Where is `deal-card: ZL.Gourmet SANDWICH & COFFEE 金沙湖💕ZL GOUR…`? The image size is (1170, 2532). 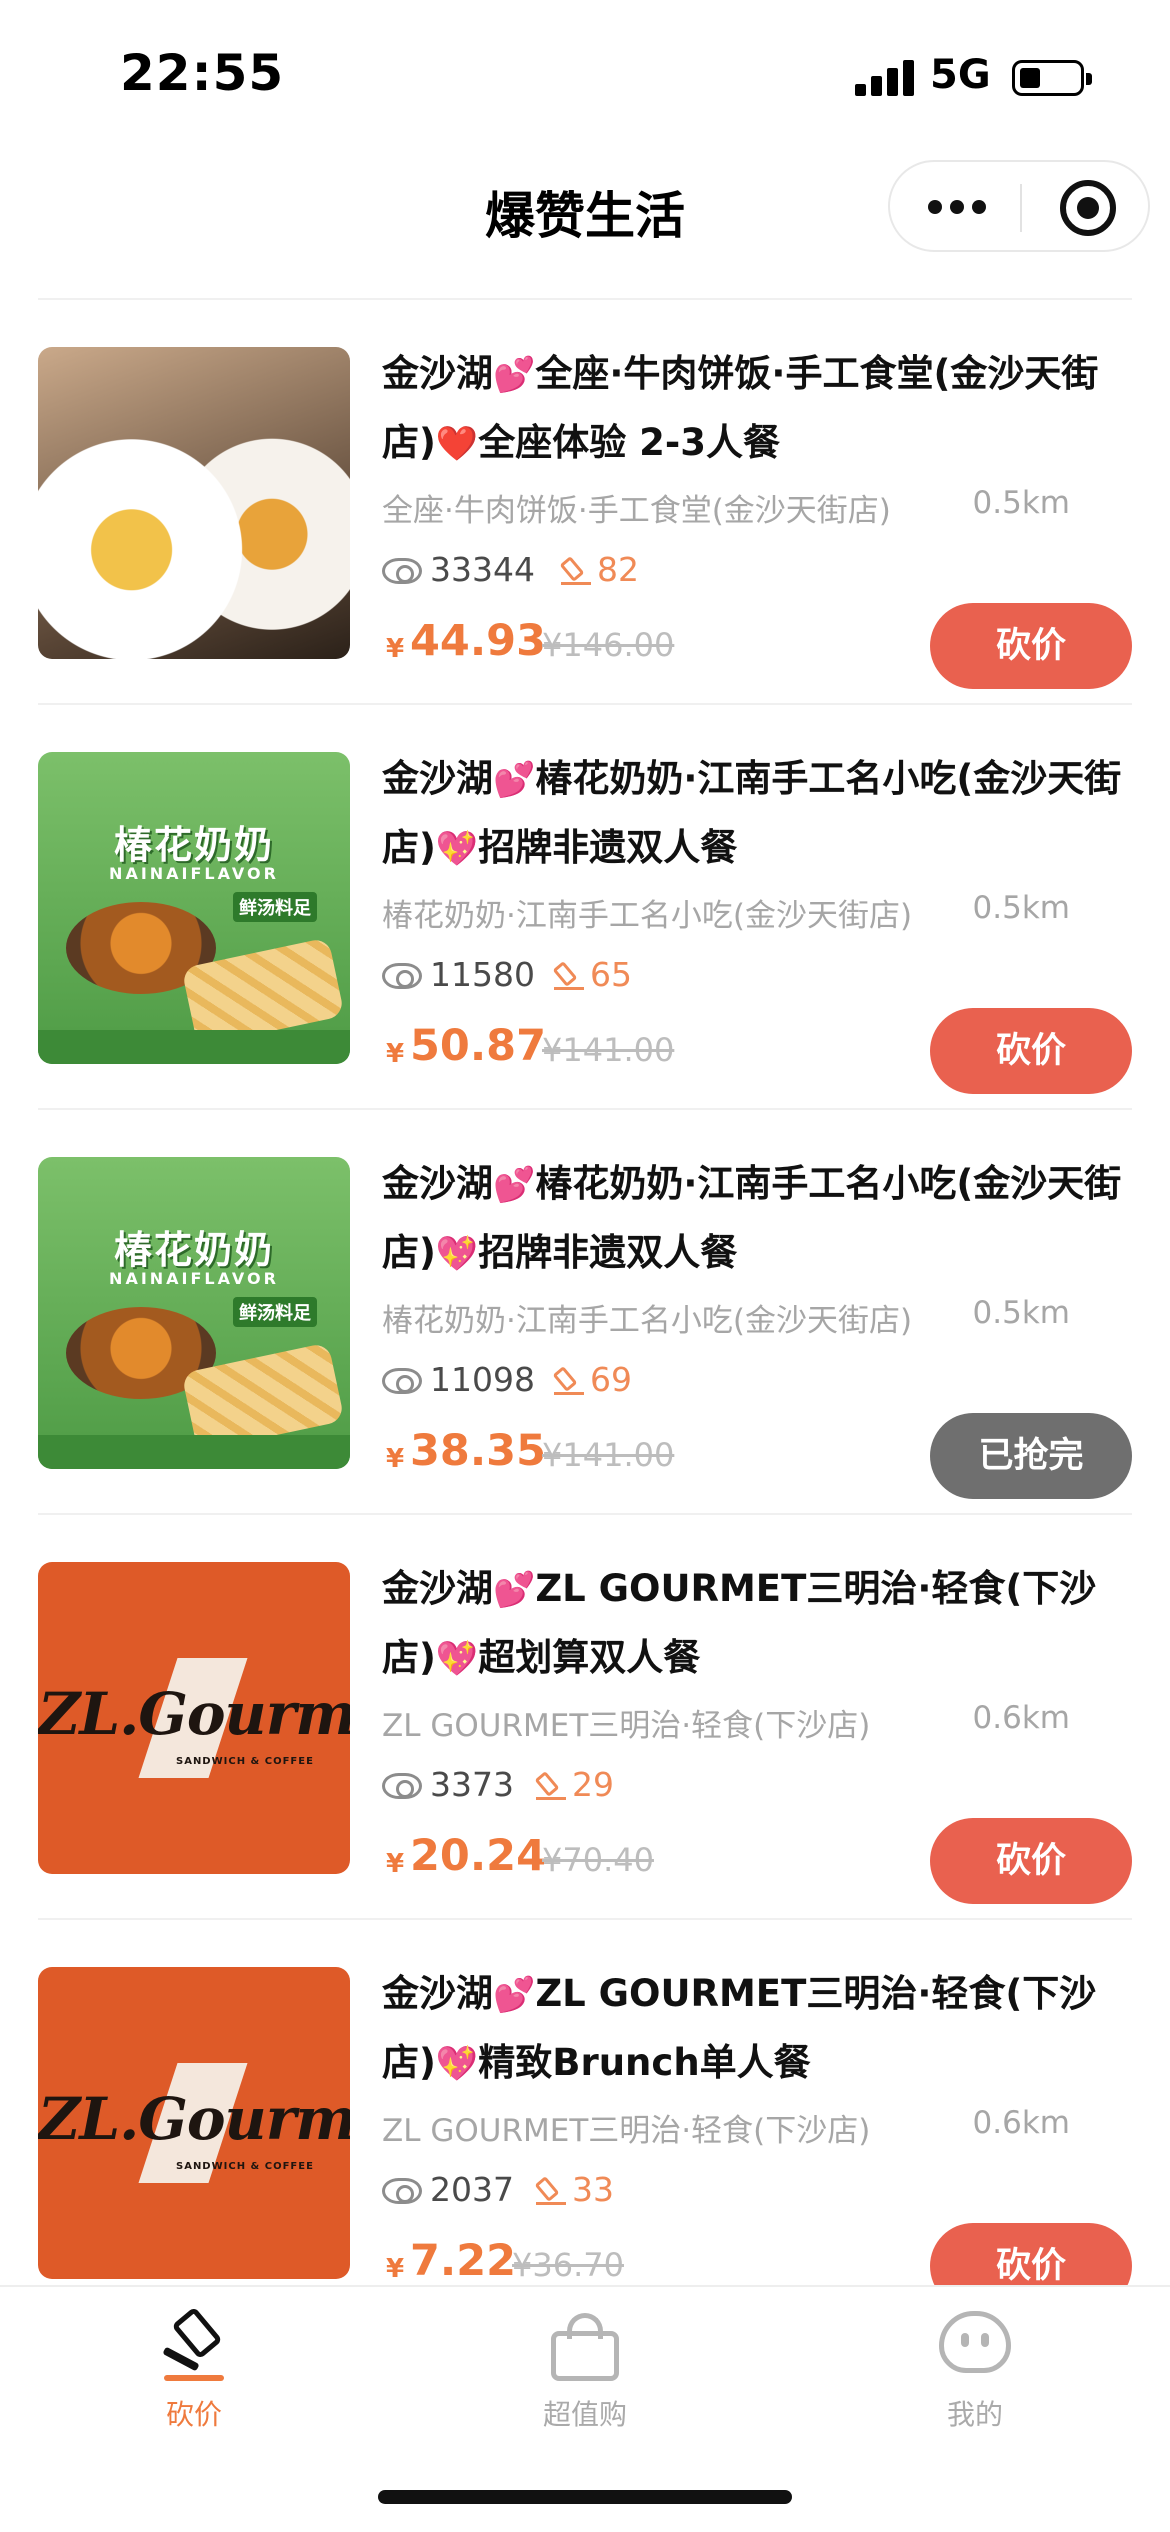 deal-card: ZL.Gourmet SANDWICH & COFFEE 金沙湖💕ZL GOUR… is located at coordinates (585, 2102).